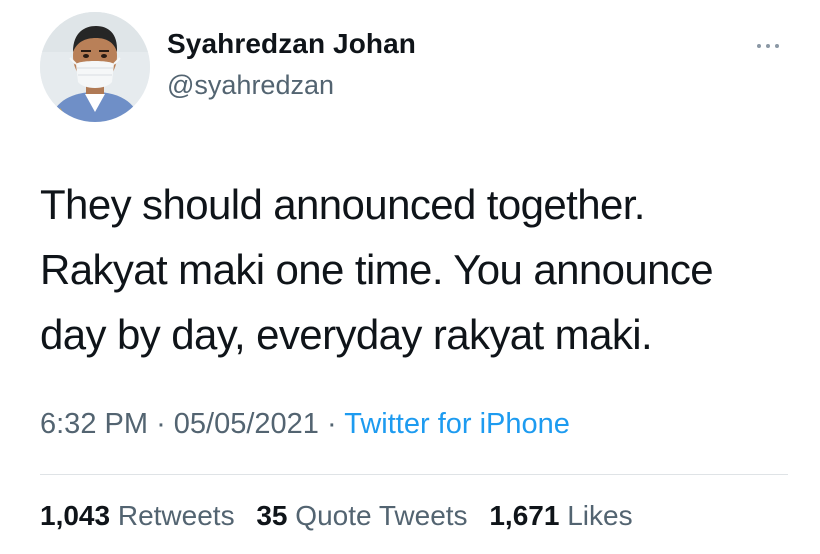 The height and width of the screenshot is (554, 820). Describe the element at coordinates (414, 474) in the screenshot. I see `divider` at that location.